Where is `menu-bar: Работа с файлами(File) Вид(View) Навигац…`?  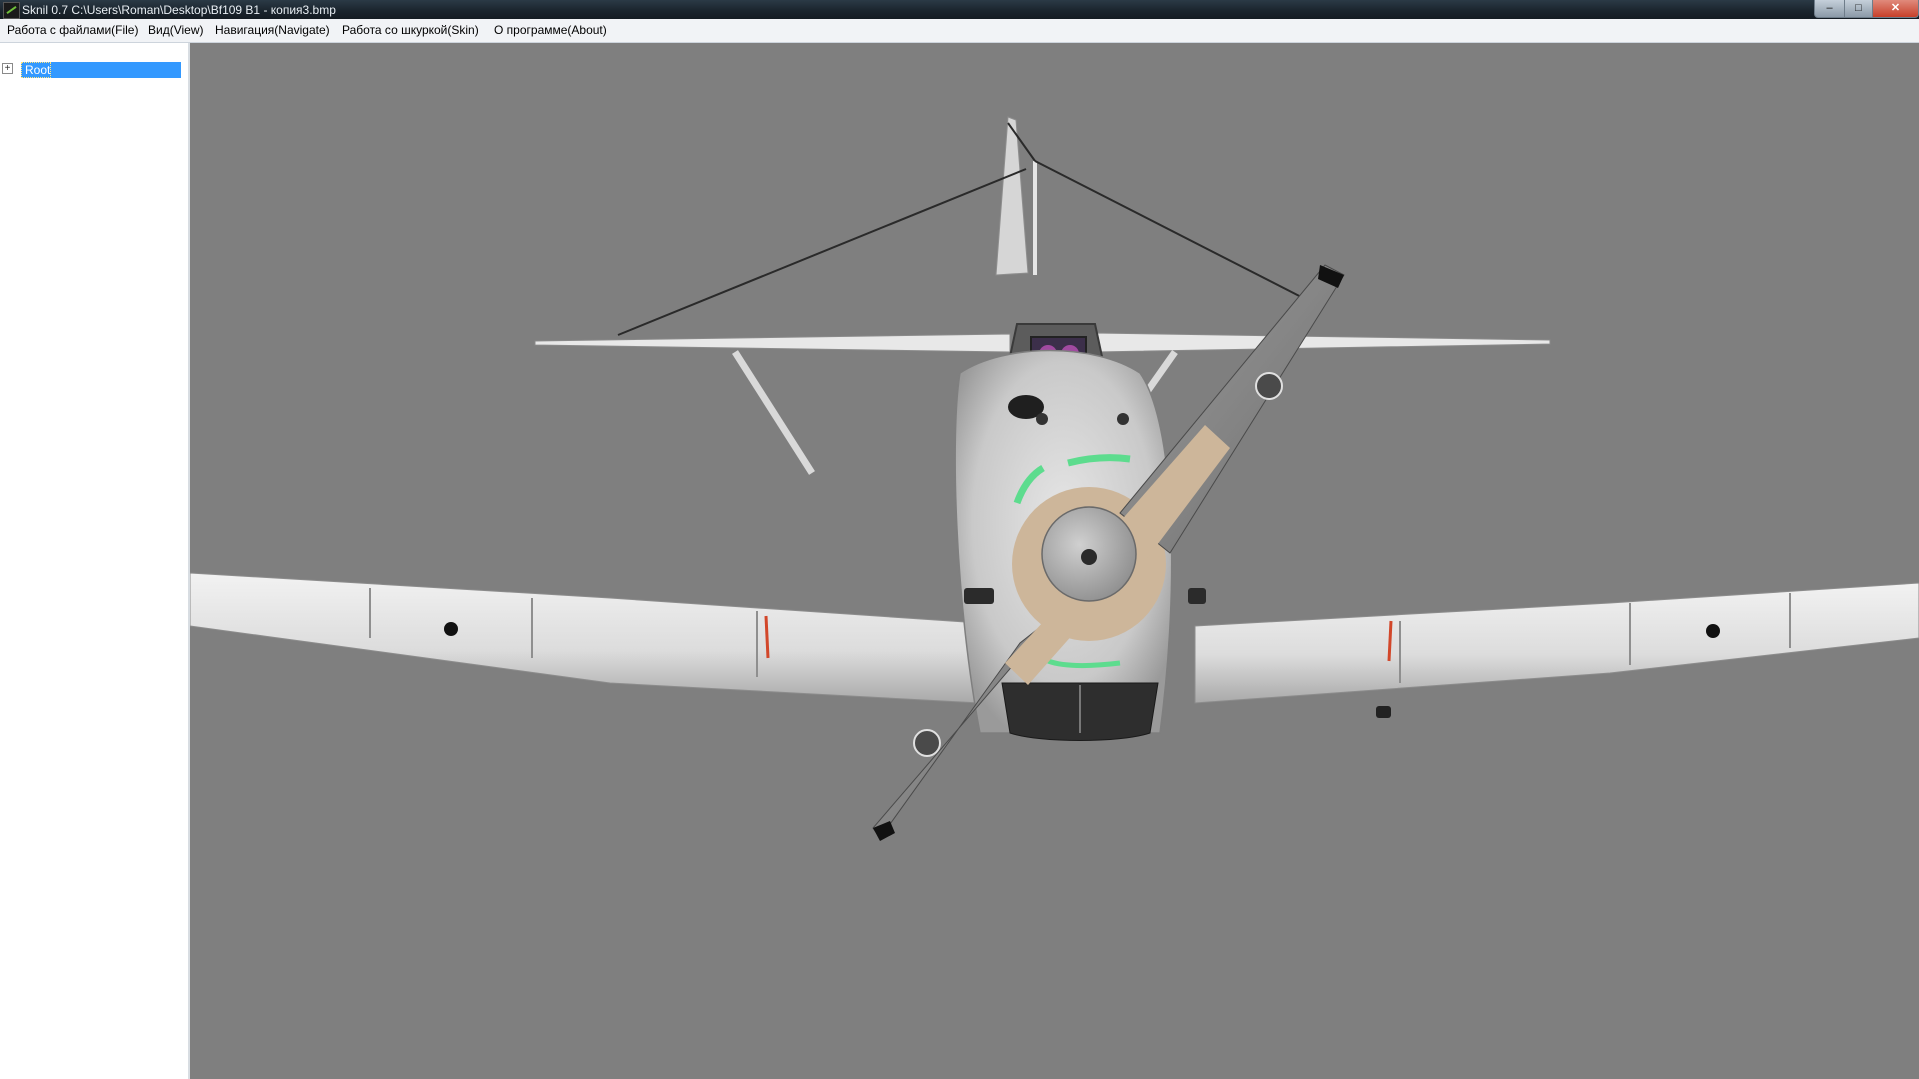
menu-bar: Работа с файлами(File) Вид(View) Навигац… is located at coordinates (959, 31).